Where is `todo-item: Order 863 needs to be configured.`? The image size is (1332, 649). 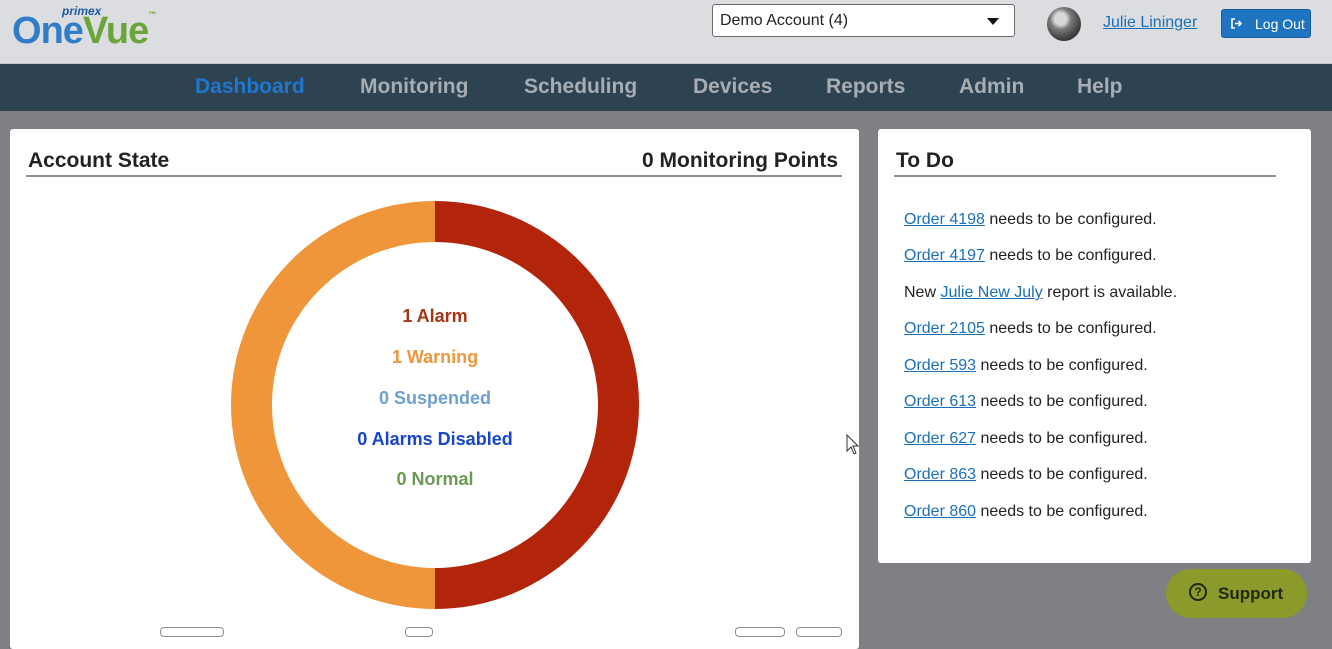 todo-item: Order 863 needs to be configured. is located at coordinates (1026, 474).